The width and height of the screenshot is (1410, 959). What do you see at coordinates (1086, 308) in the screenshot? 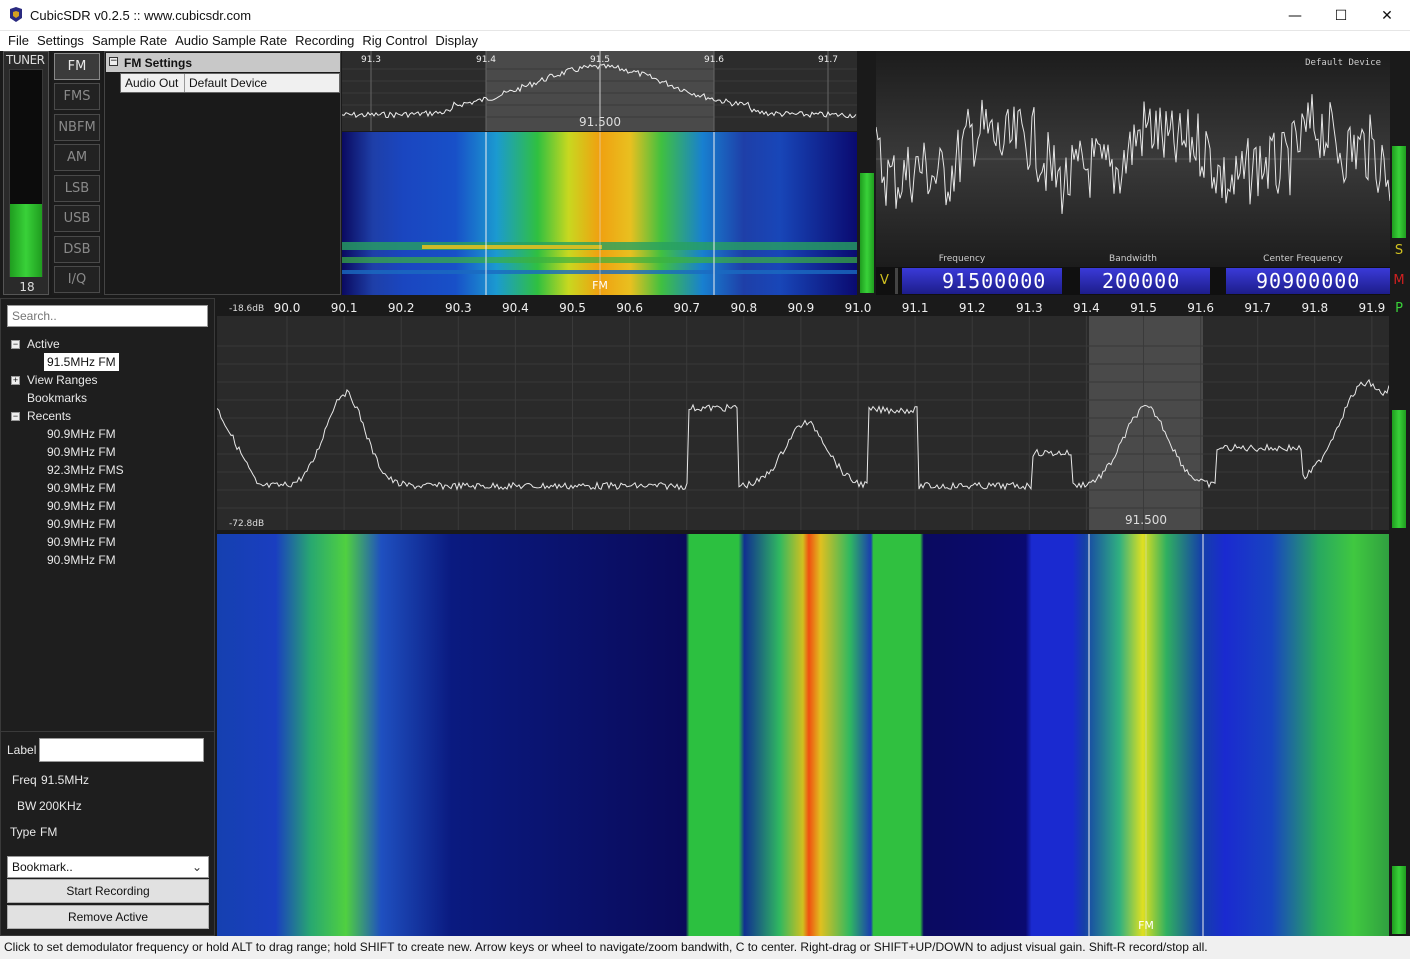
I see `spectrum-tick-label: 91.4` at bounding box center [1086, 308].